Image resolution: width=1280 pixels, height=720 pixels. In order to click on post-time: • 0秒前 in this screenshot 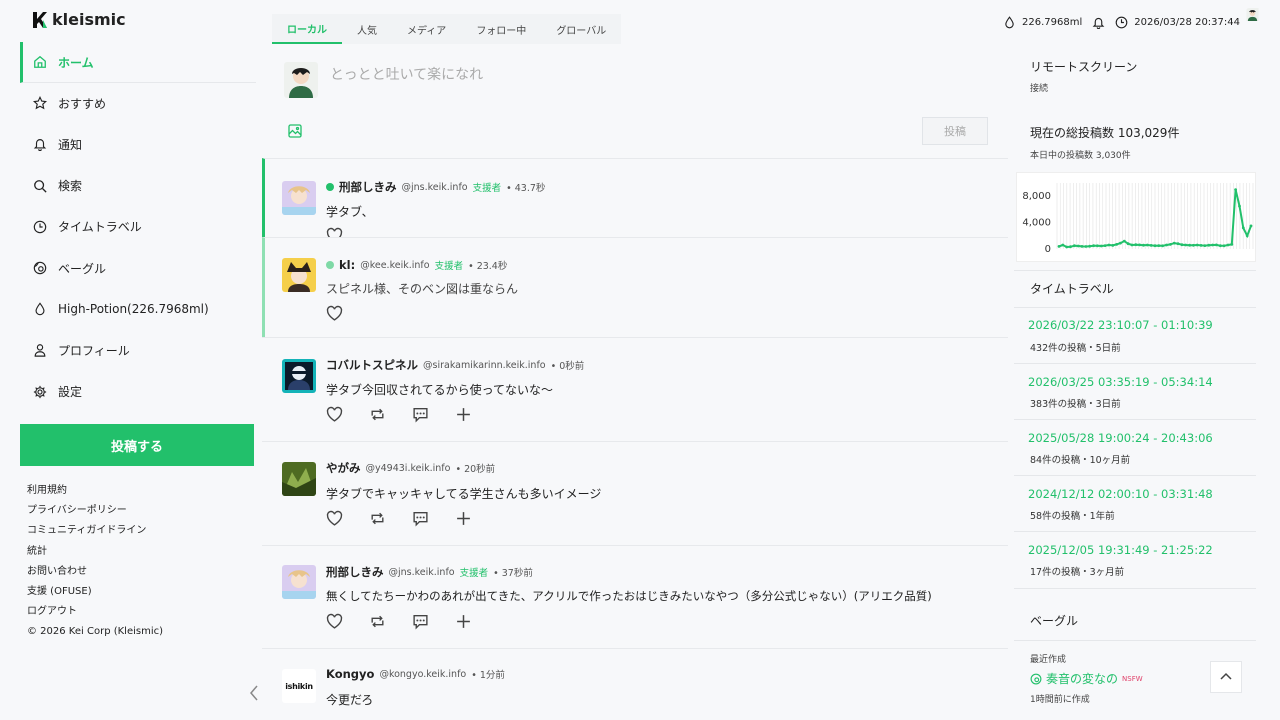, I will do `click(568, 365)`.